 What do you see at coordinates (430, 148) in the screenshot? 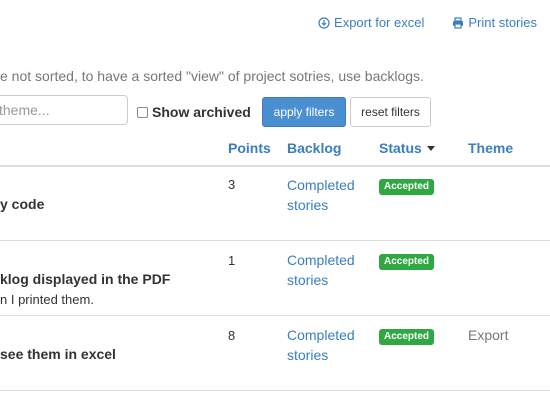
I see `sort-caret-icon` at bounding box center [430, 148].